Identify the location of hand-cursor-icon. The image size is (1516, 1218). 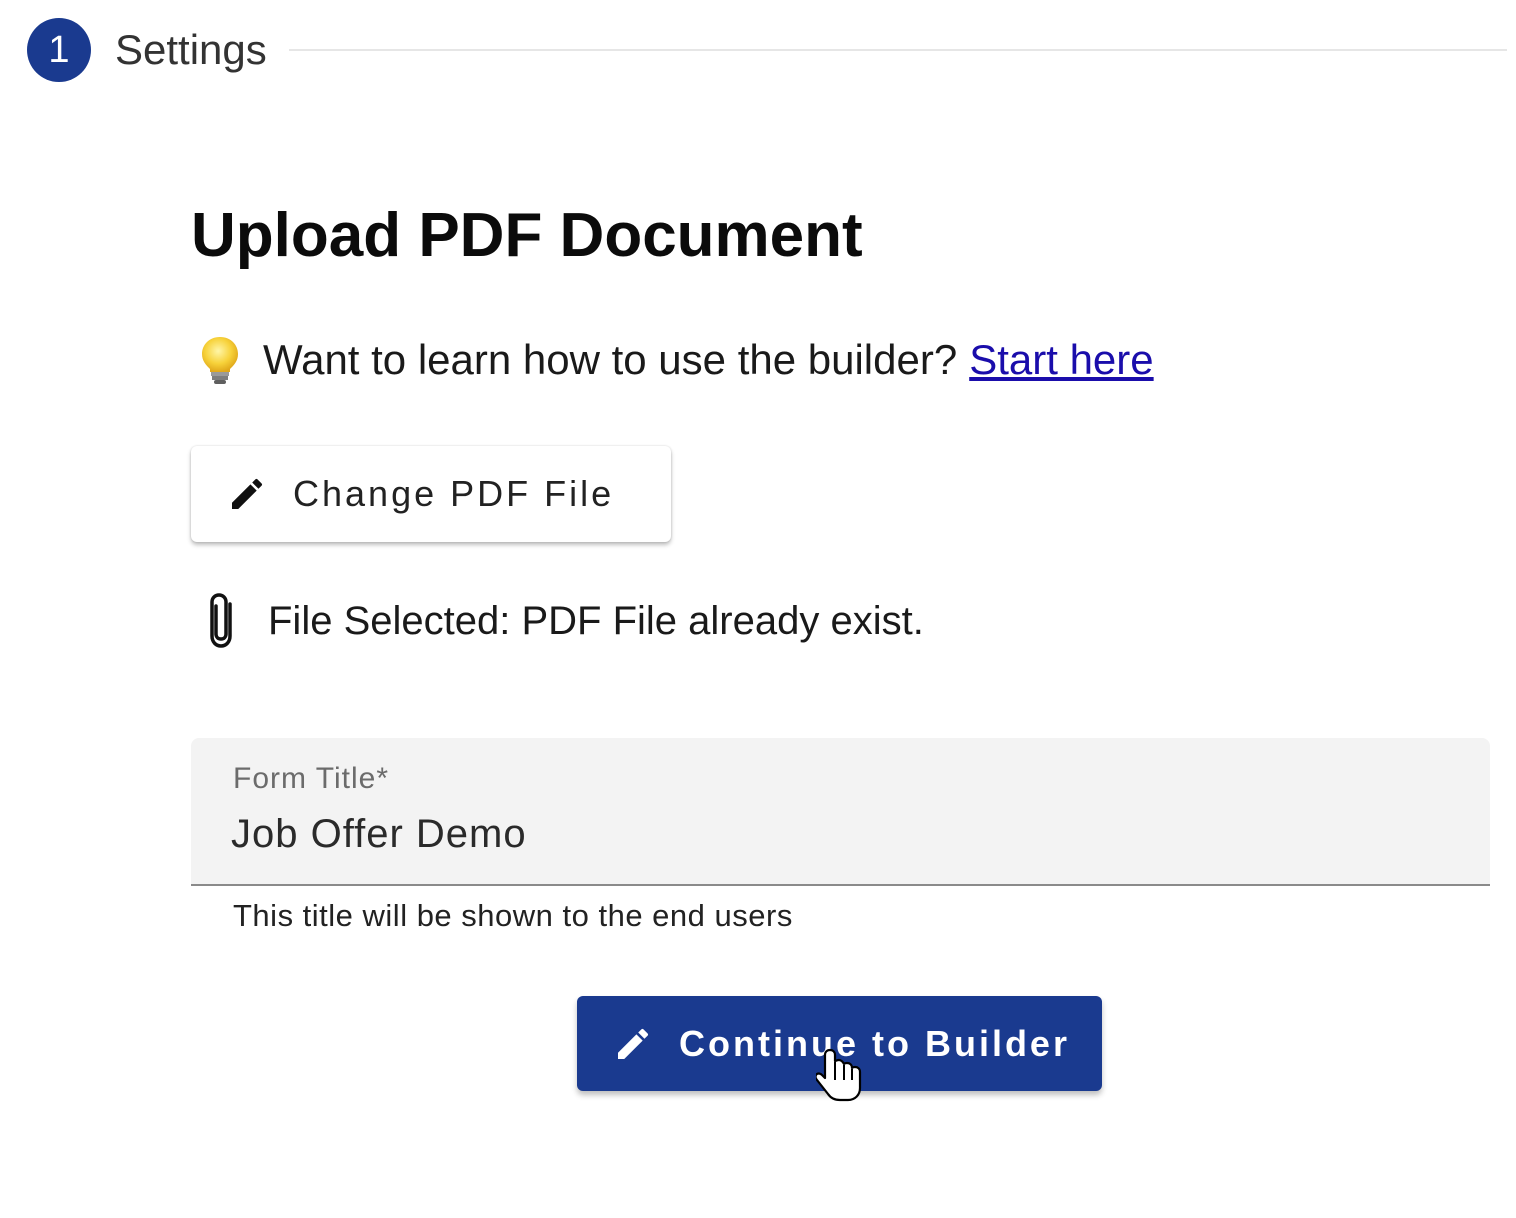
(839, 1075).